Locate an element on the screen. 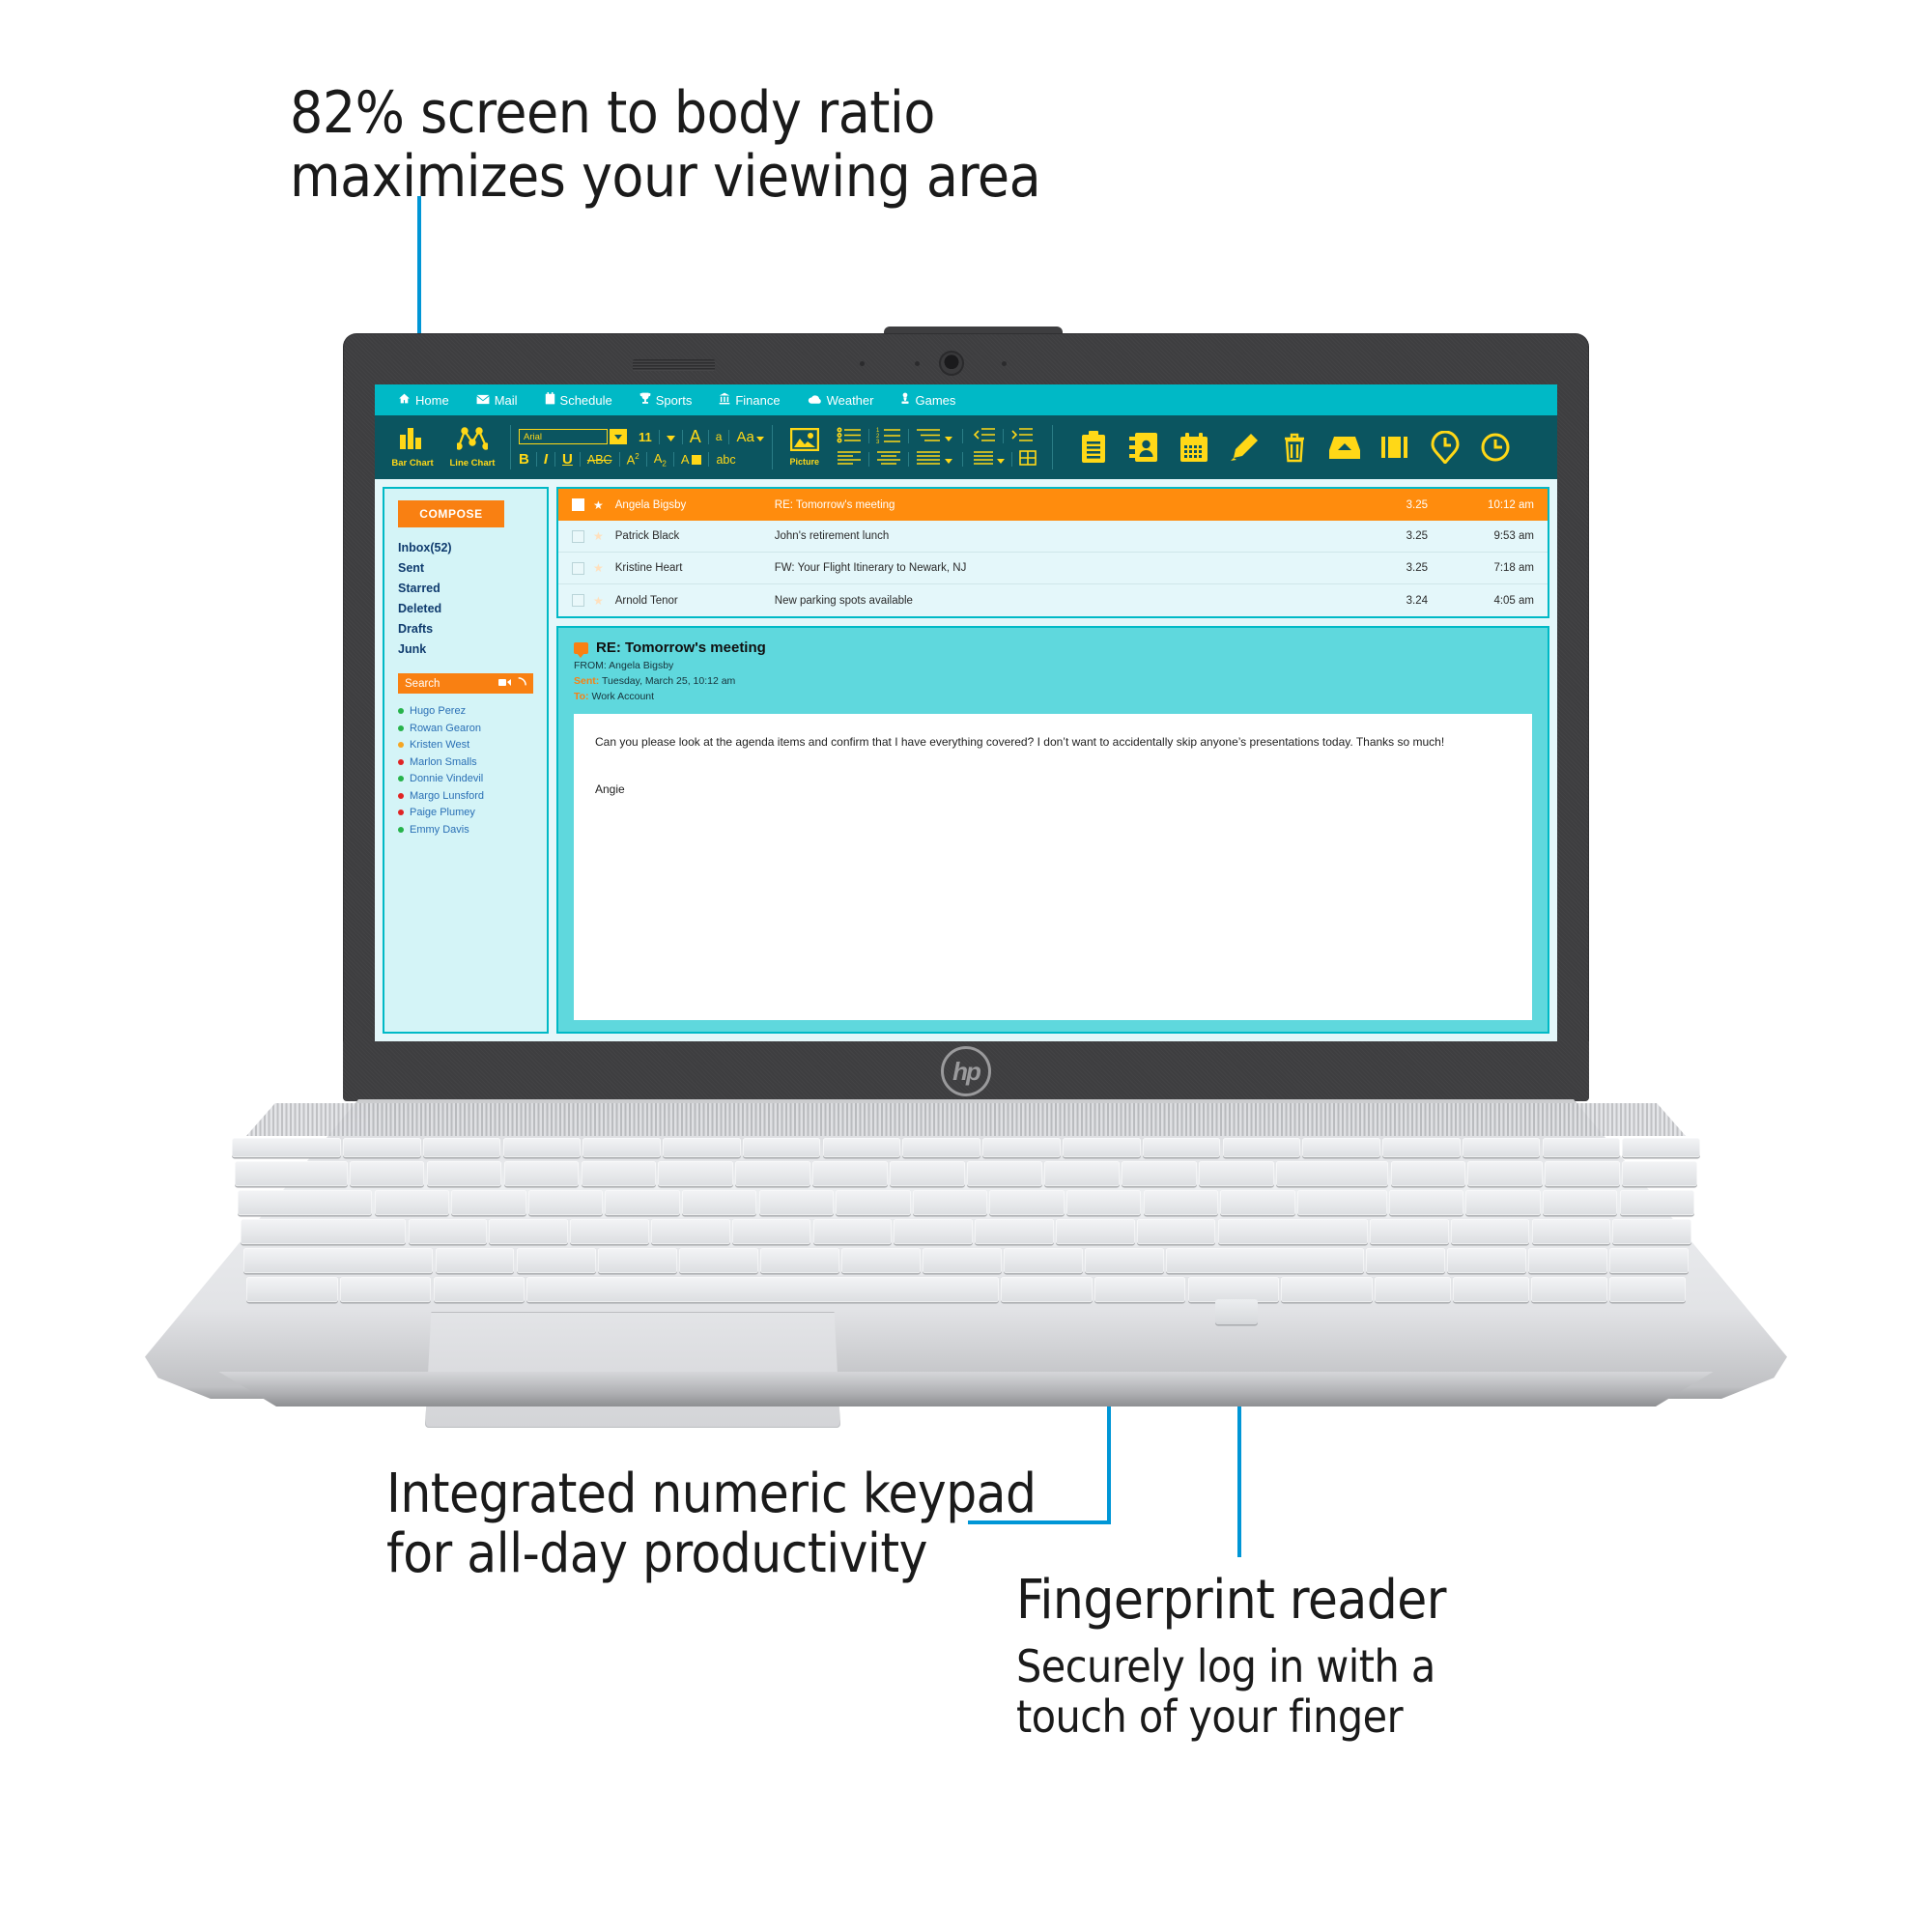  font-name-input: Arial is located at coordinates (563, 437).